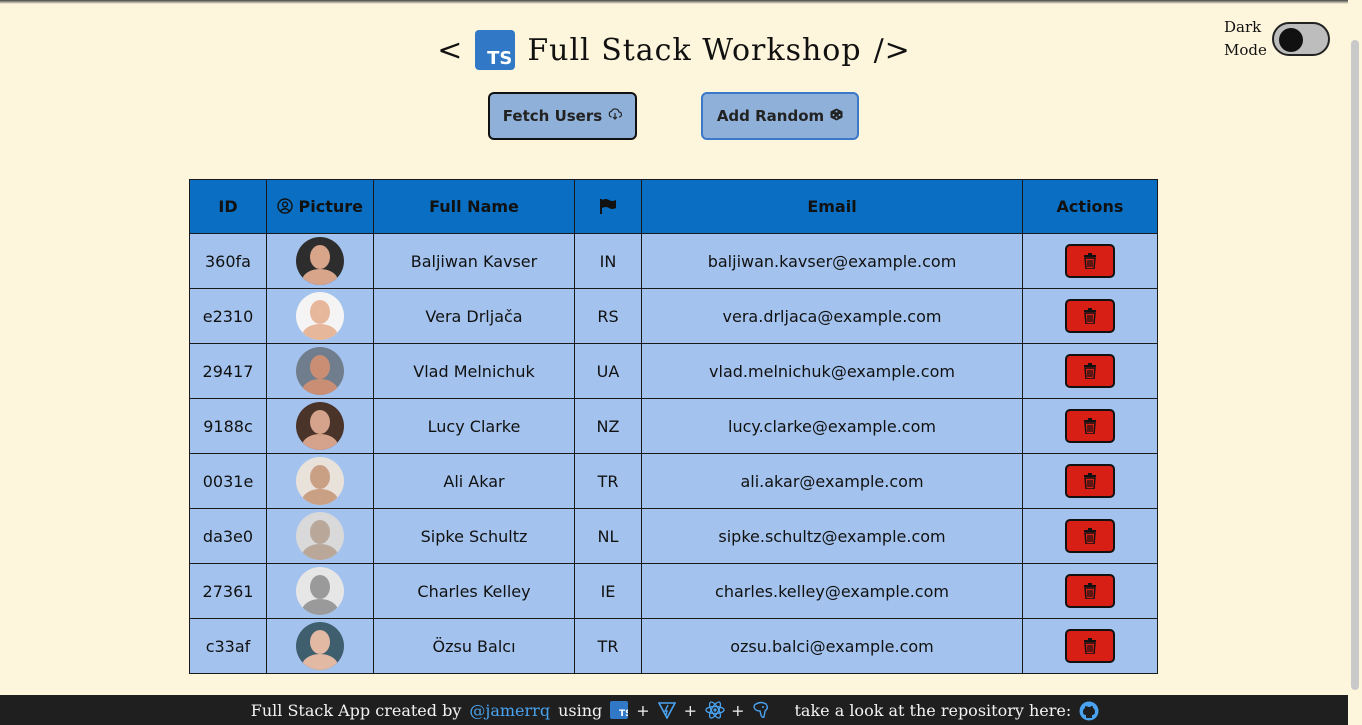 This screenshot has width=1362, height=725. Describe the element at coordinates (832, 261) in the screenshot. I see `cell-email: baljiwan.kavser@example.com` at that location.